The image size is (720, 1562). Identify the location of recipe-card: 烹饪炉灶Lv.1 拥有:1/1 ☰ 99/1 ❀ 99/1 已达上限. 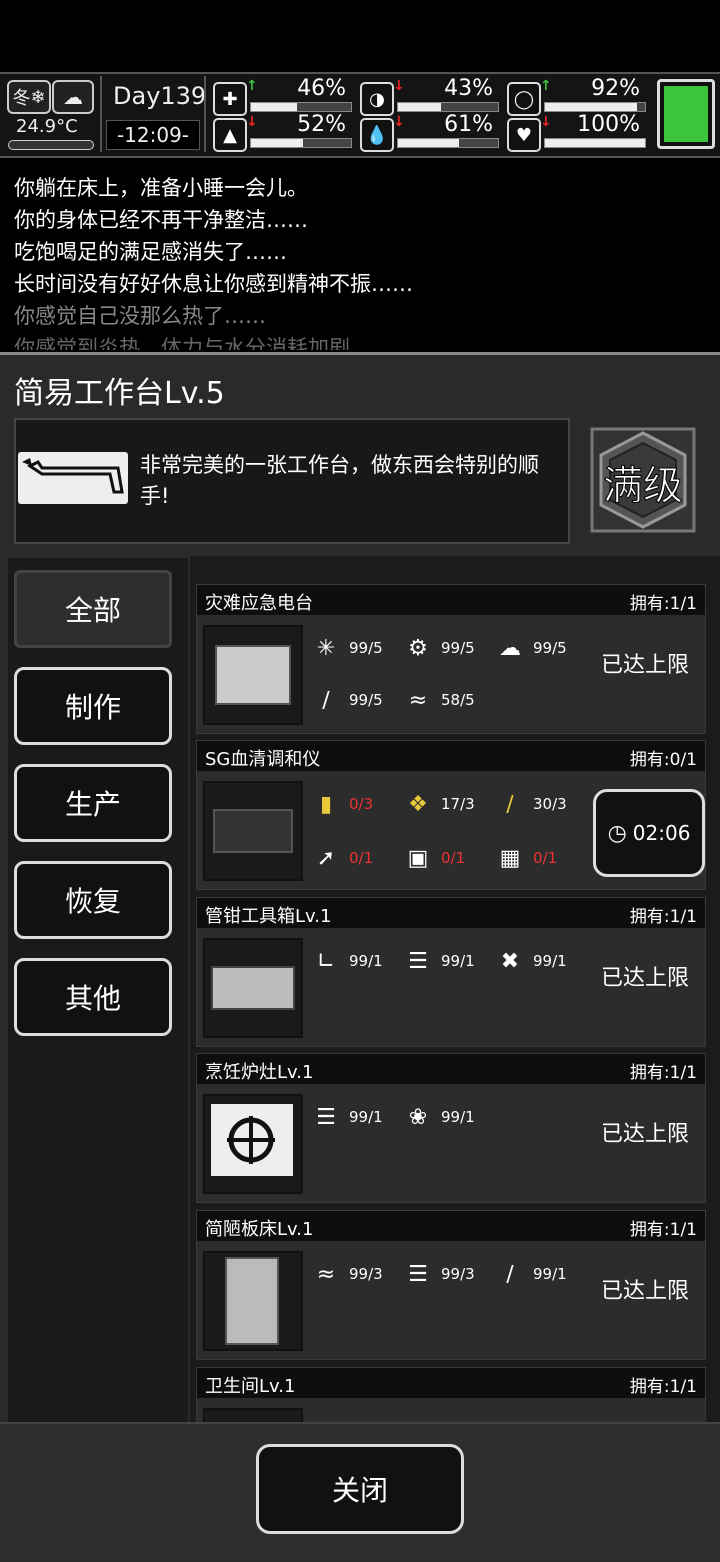
(451, 1128).